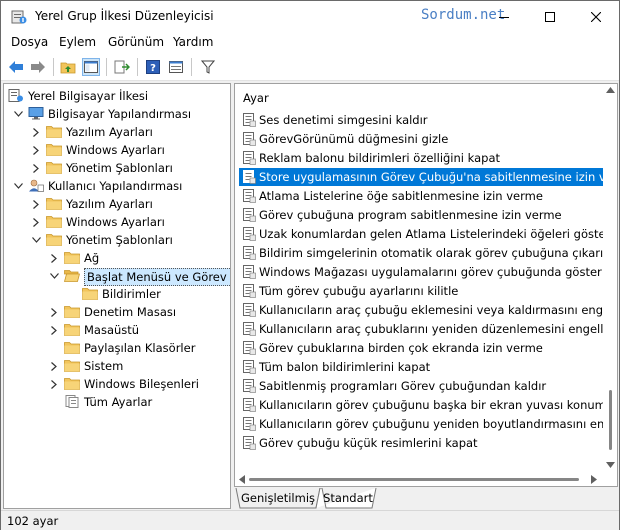 The width and height of the screenshot is (620, 530). Describe the element at coordinates (117, 222) in the screenshot. I see `tree-item-user-windows-settings: Windows Ayarları` at that location.